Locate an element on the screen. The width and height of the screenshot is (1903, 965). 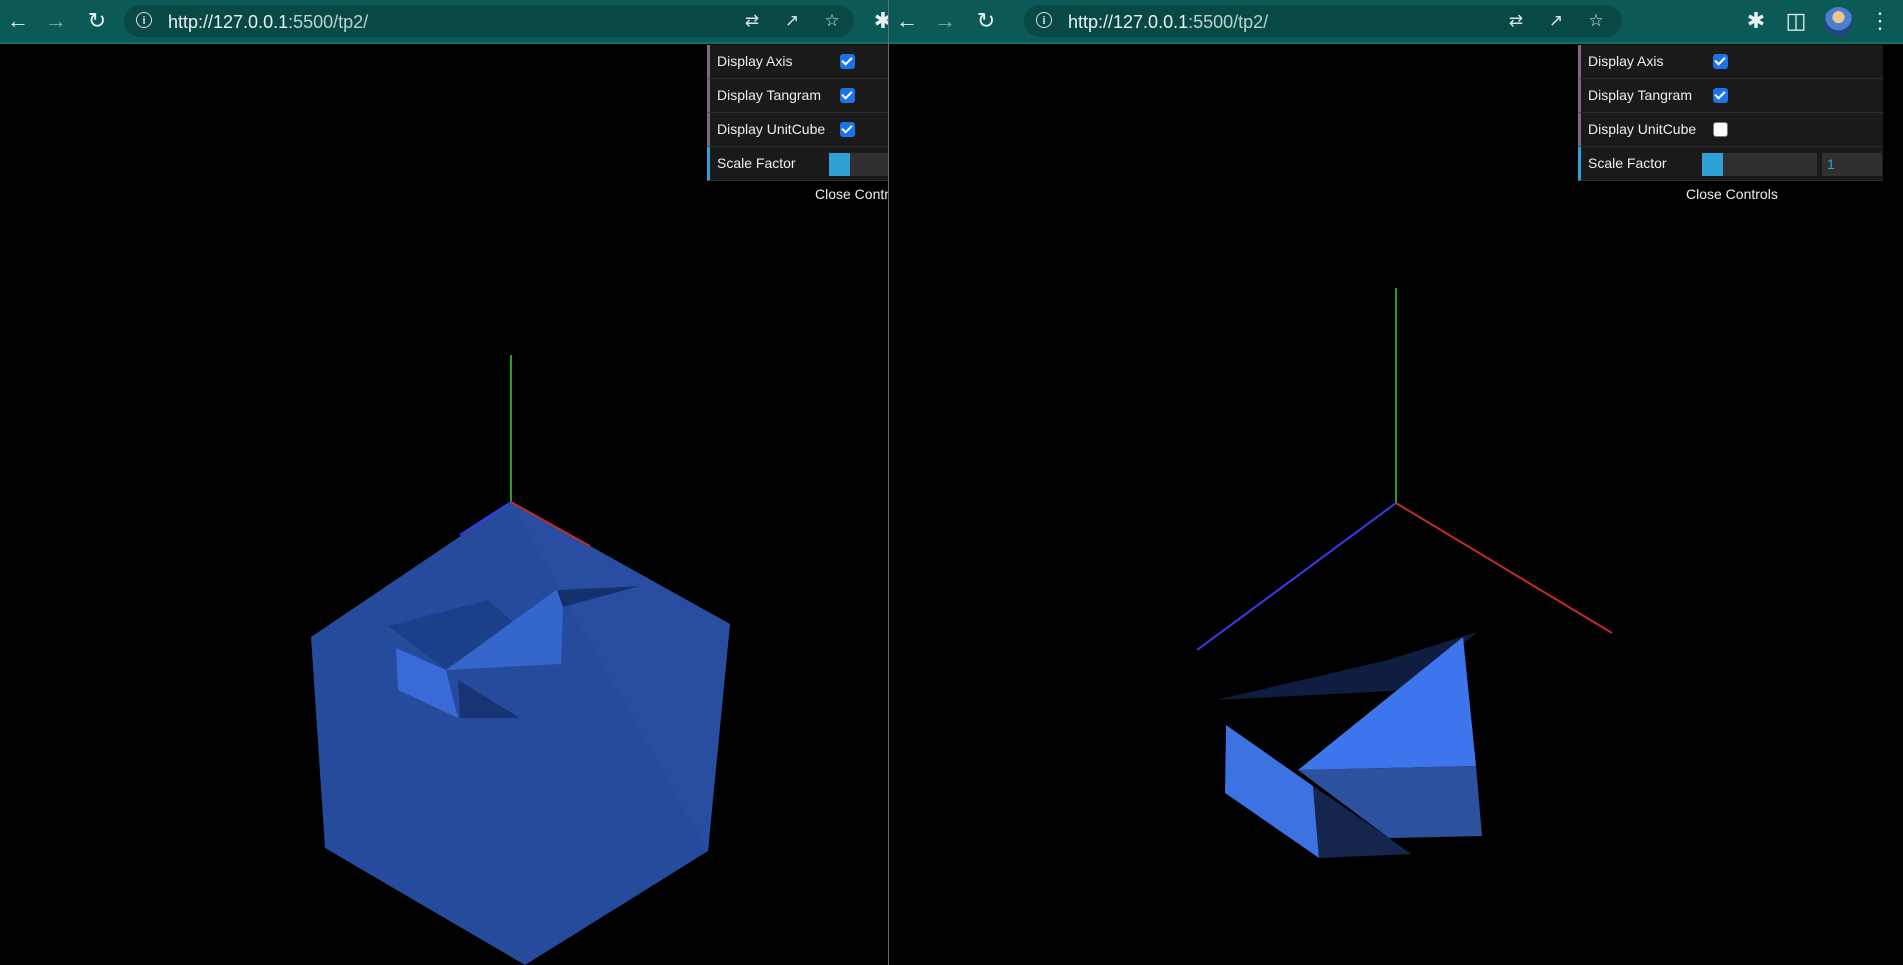
x-axis-line is located at coordinates (1504, 568).